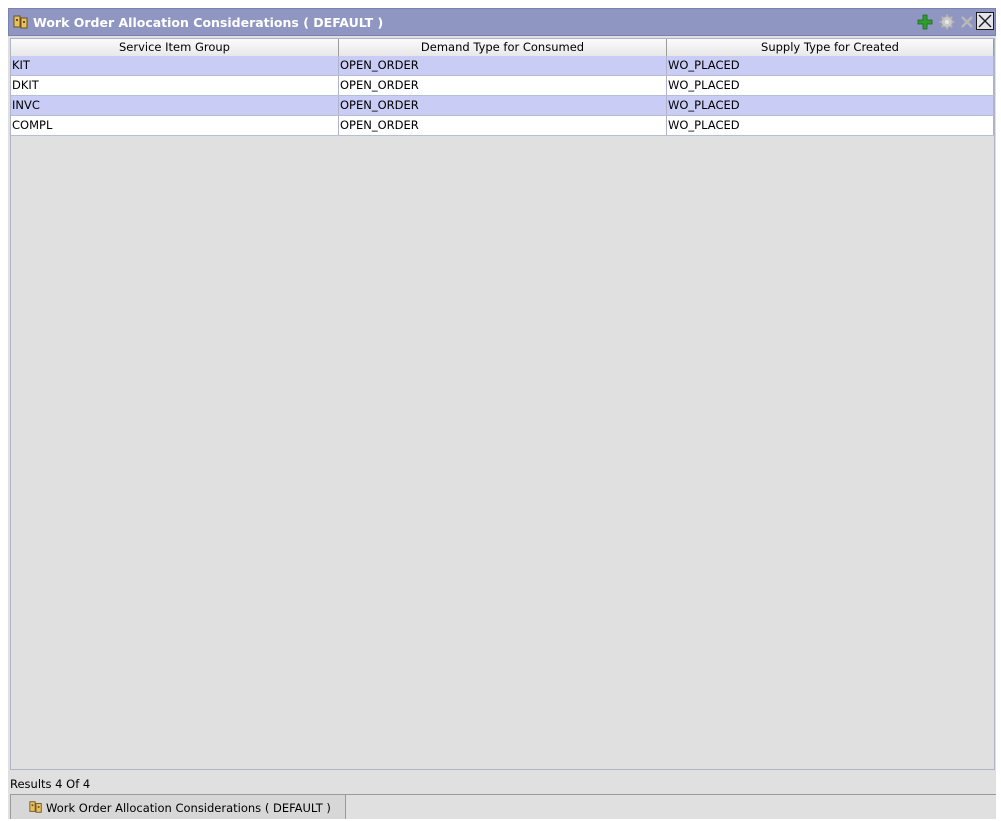 The height and width of the screenshot is (821, 1001). I want to click on gear-icon, so click(947, 22).